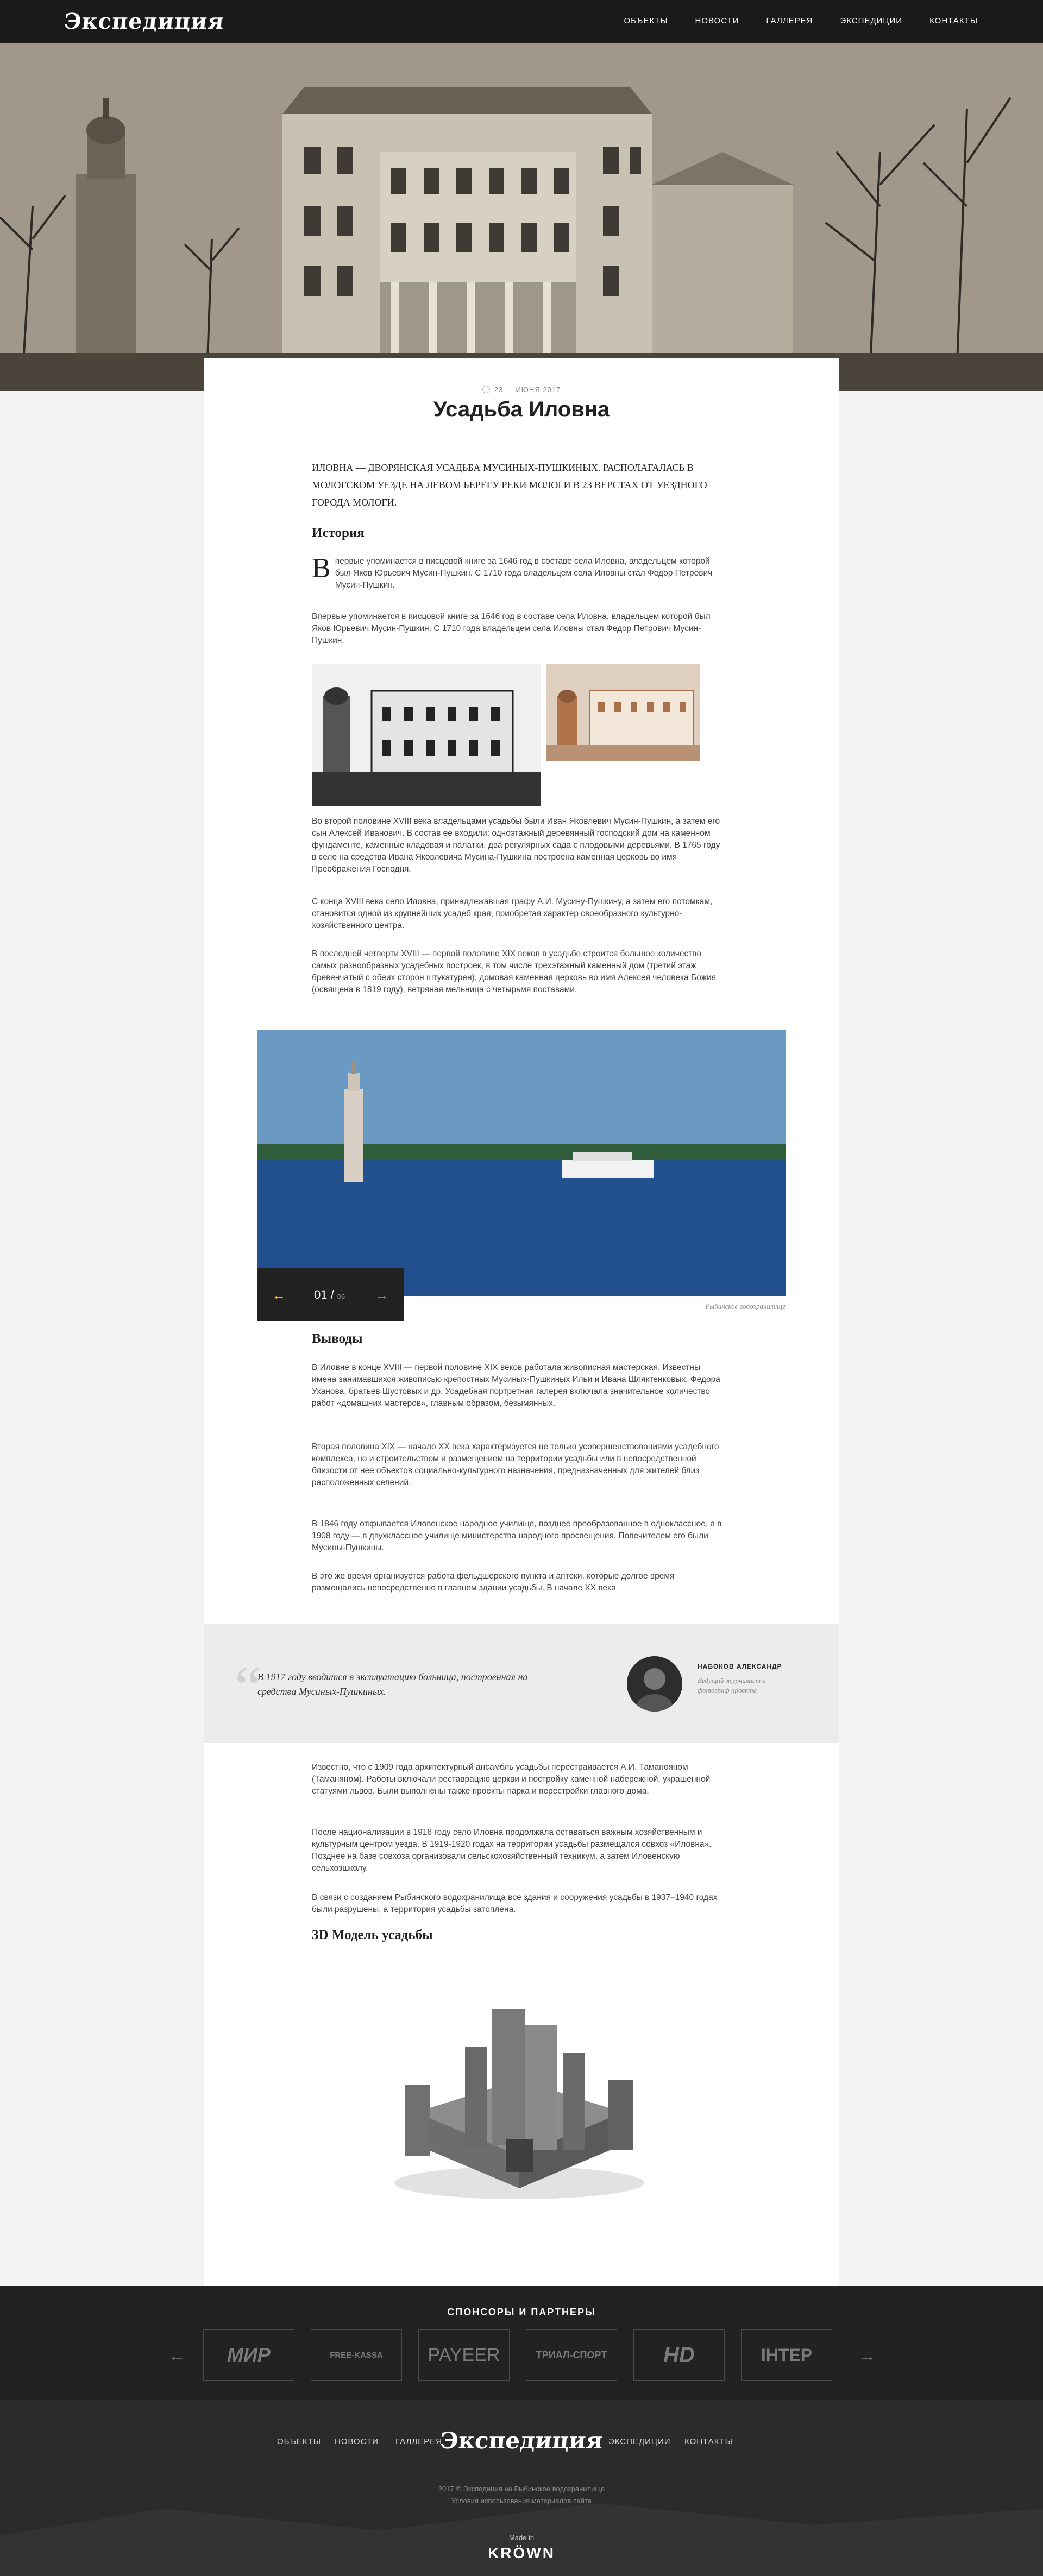 This screenshot has height=2576, width=1043. What do you see at coordinates (745, 1306) in the screenshot?
I see `slider-caption: Рыбинское водохранилище` at bounding box center [745, 1306].